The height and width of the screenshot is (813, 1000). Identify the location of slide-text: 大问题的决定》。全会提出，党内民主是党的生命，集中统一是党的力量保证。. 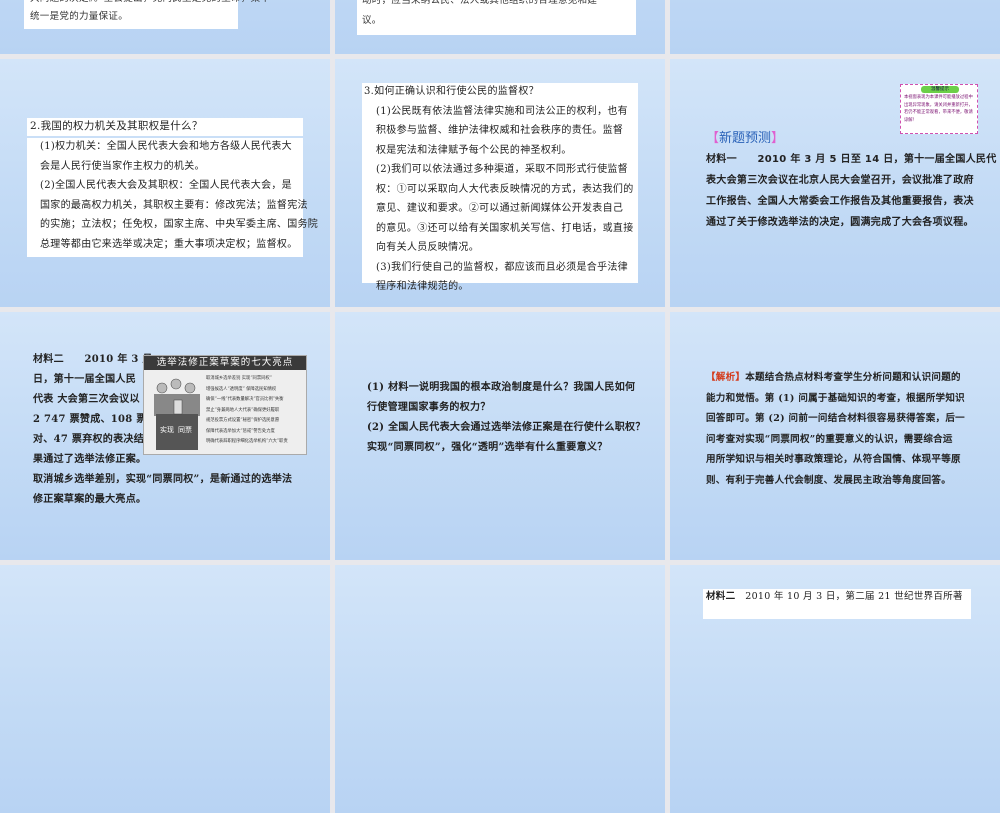
(150, 11).